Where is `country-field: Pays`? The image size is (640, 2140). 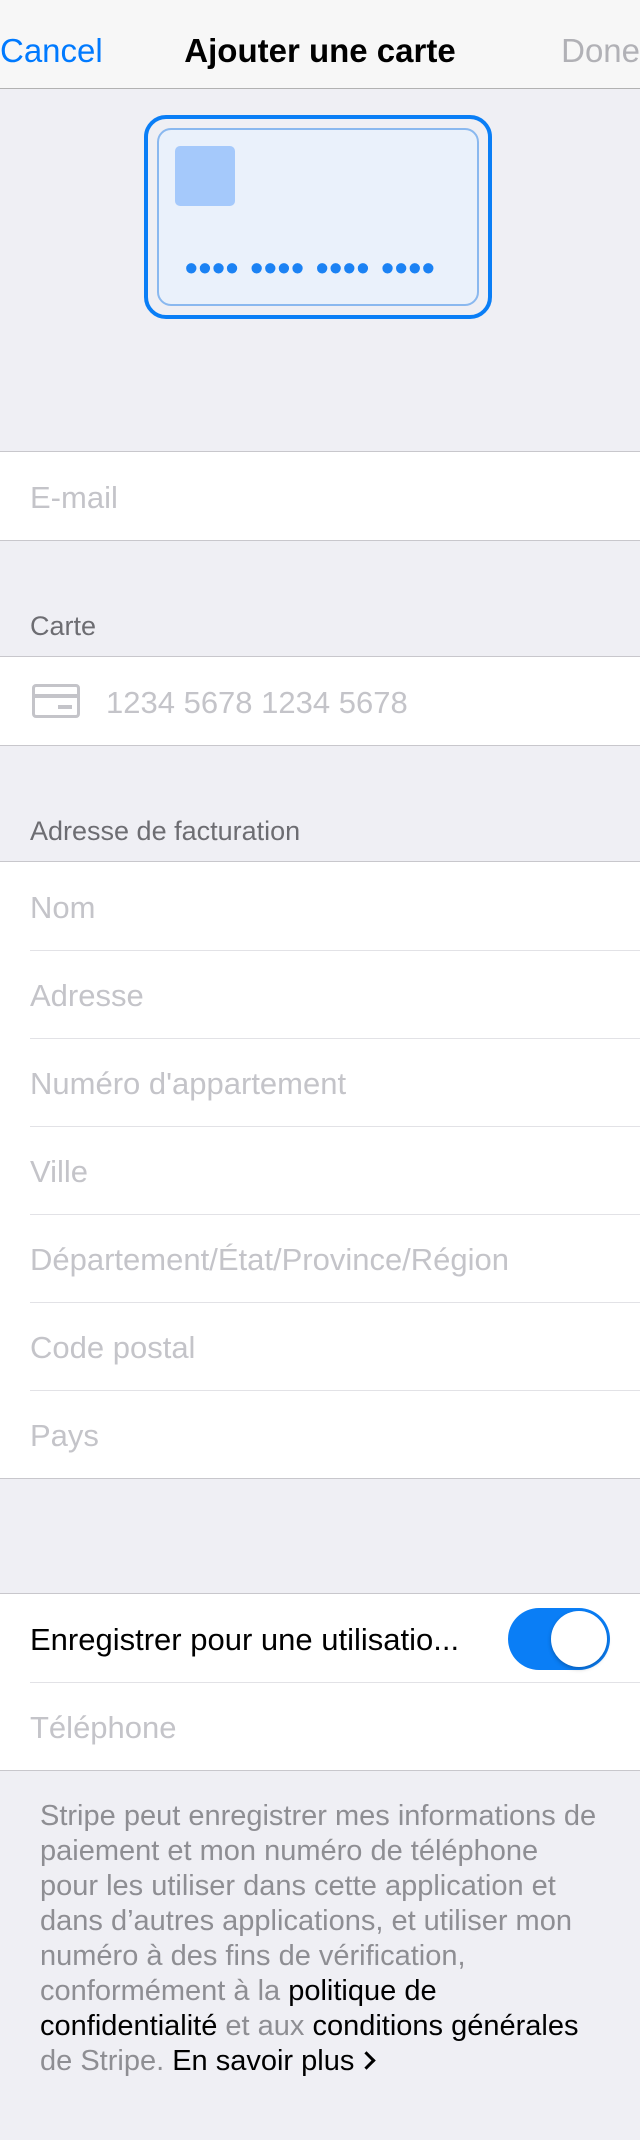 country-field: Pays is located at coordinates (320, 1434).